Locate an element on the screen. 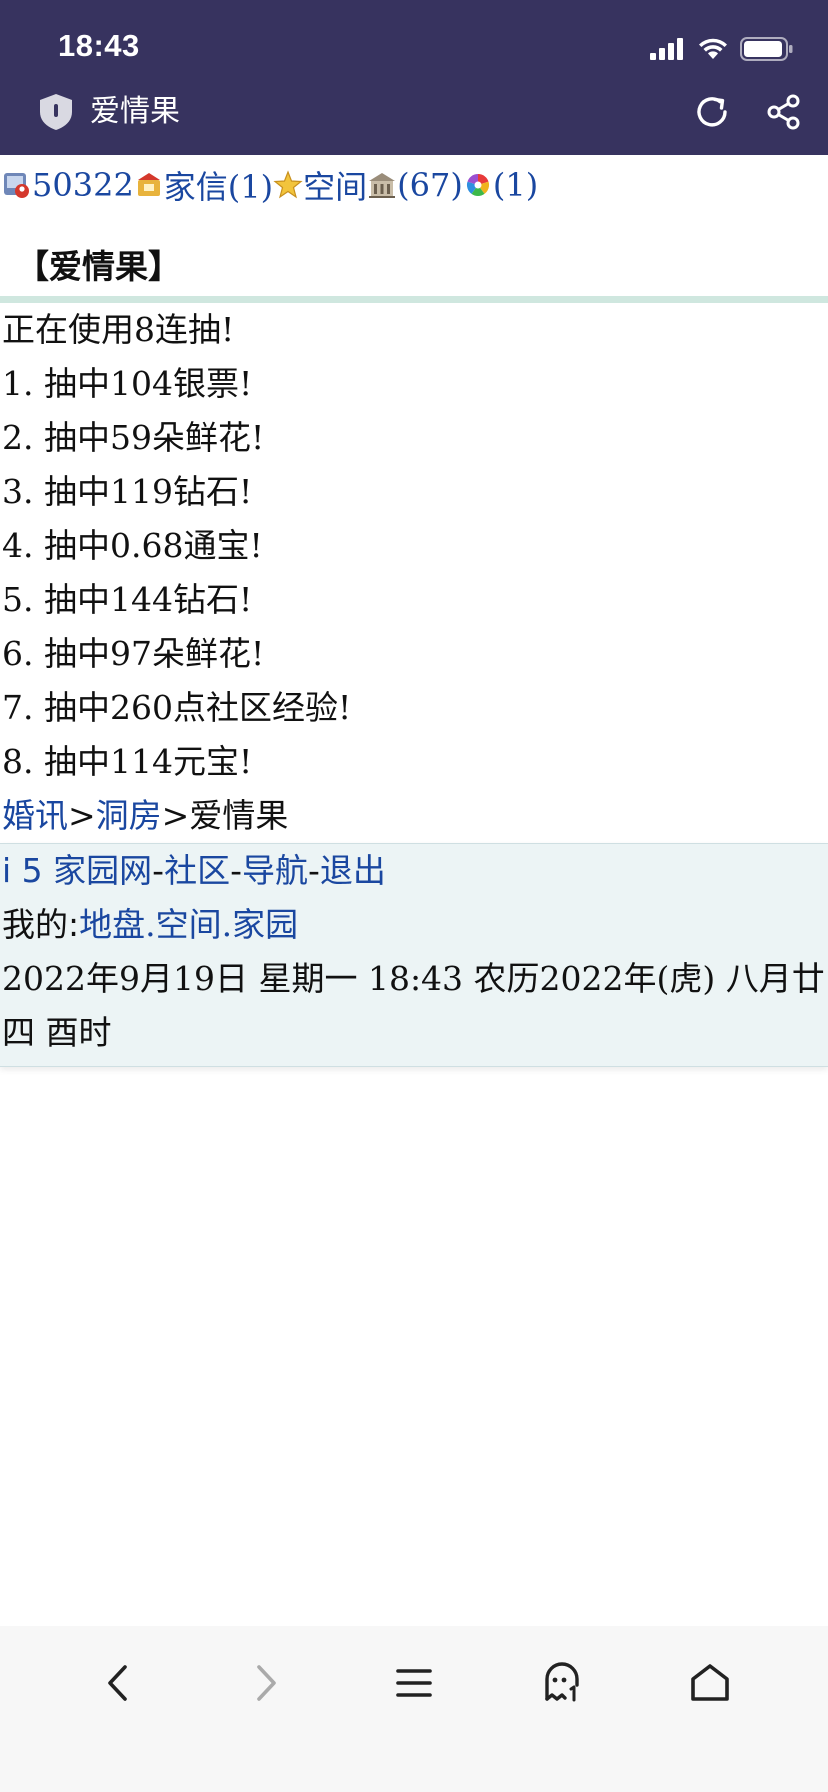 This screenshot has height=1792, width=828. menu-button is located at coordinates (414, 1683).